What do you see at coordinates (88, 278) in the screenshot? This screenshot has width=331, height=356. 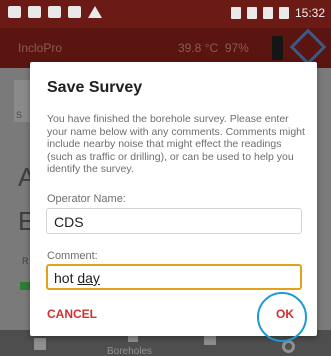 I see `comment-text-composing: day` at bounding box center [88, 278].